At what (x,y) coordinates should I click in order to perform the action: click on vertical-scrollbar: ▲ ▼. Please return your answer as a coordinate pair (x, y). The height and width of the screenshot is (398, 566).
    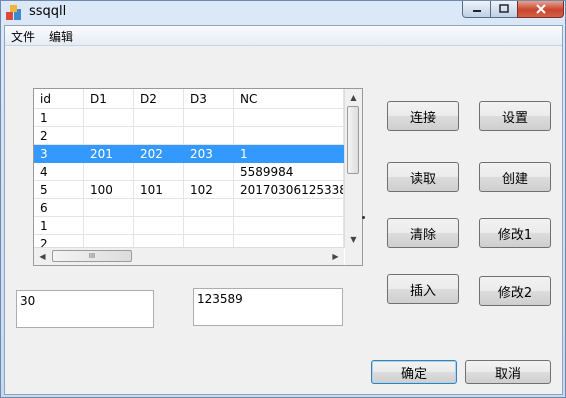
    Looking at the image, I should click on (353, 168).